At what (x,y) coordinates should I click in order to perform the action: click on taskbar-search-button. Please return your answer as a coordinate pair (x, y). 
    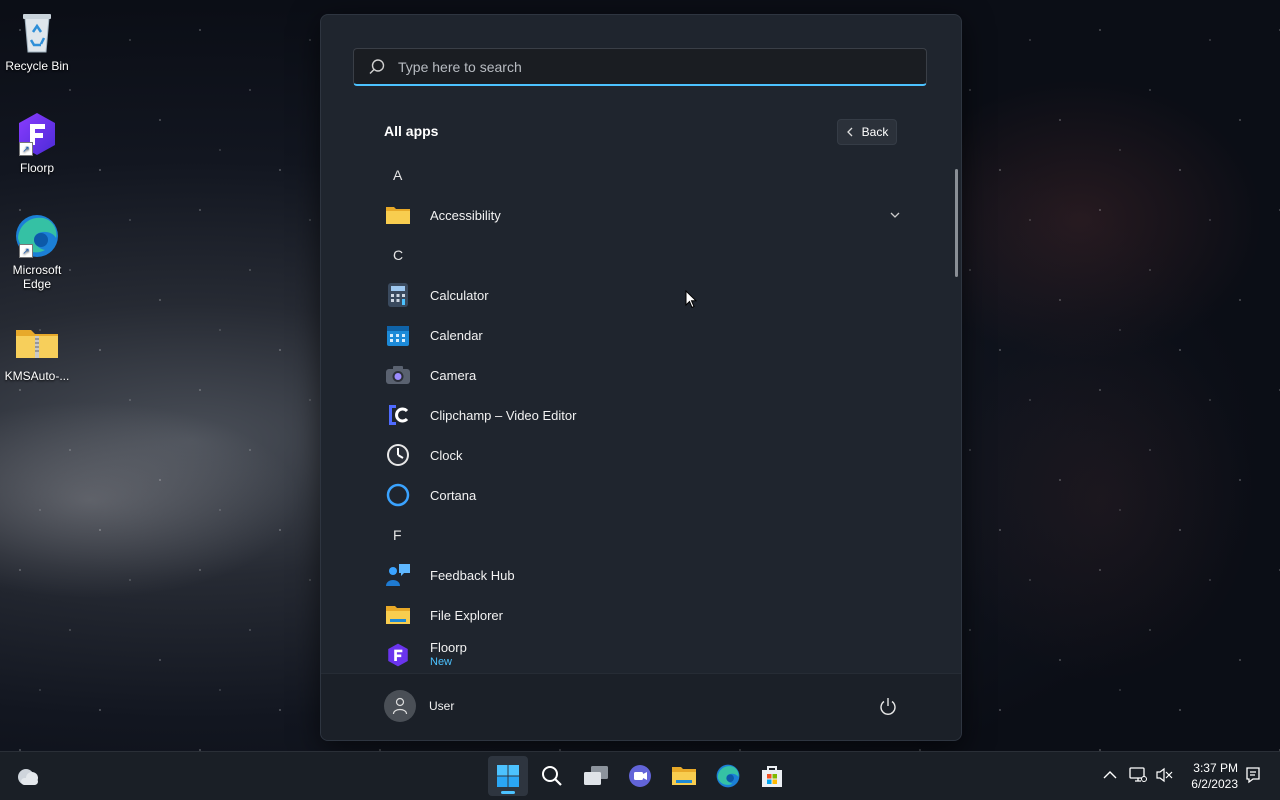
    Looking at the image, I should click on (552, 776).